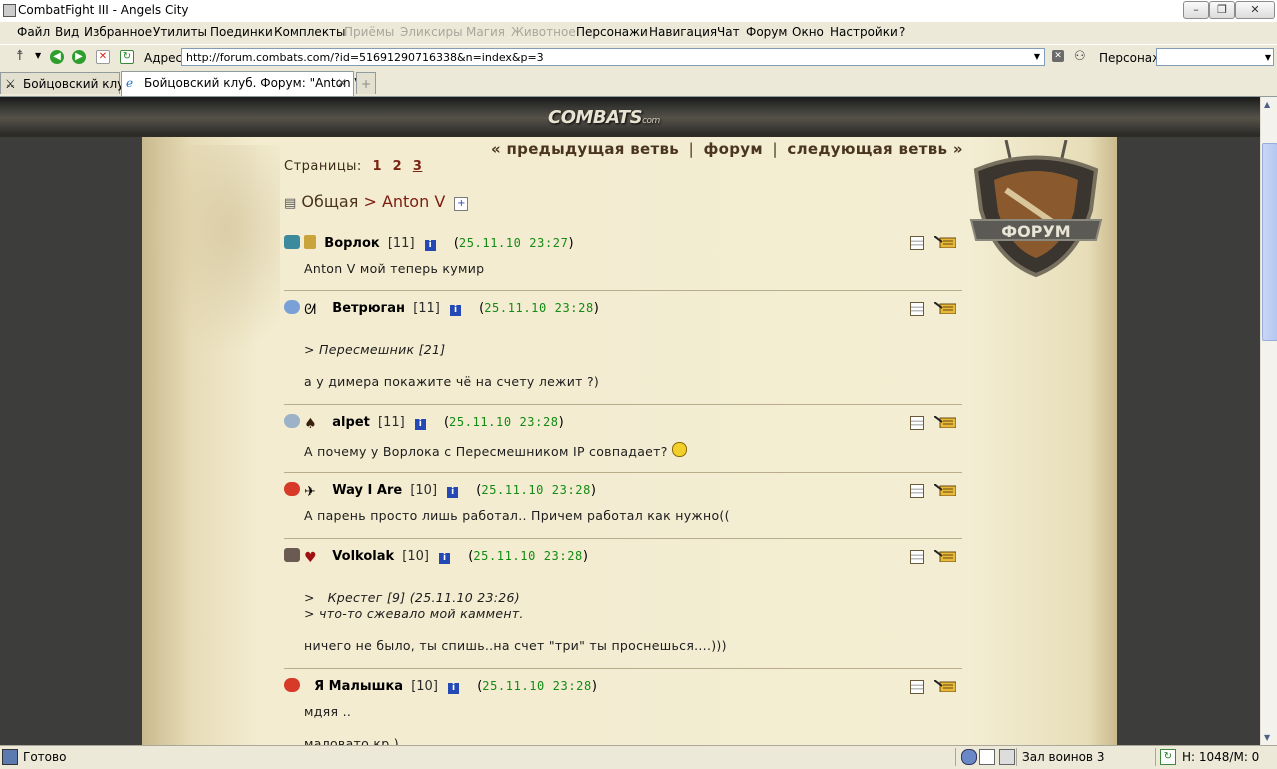 The image size is (1277, 769). Describe the element at coordinates (1222, 10) in the screenshot. I see `maximize-button: ❐` at that location.